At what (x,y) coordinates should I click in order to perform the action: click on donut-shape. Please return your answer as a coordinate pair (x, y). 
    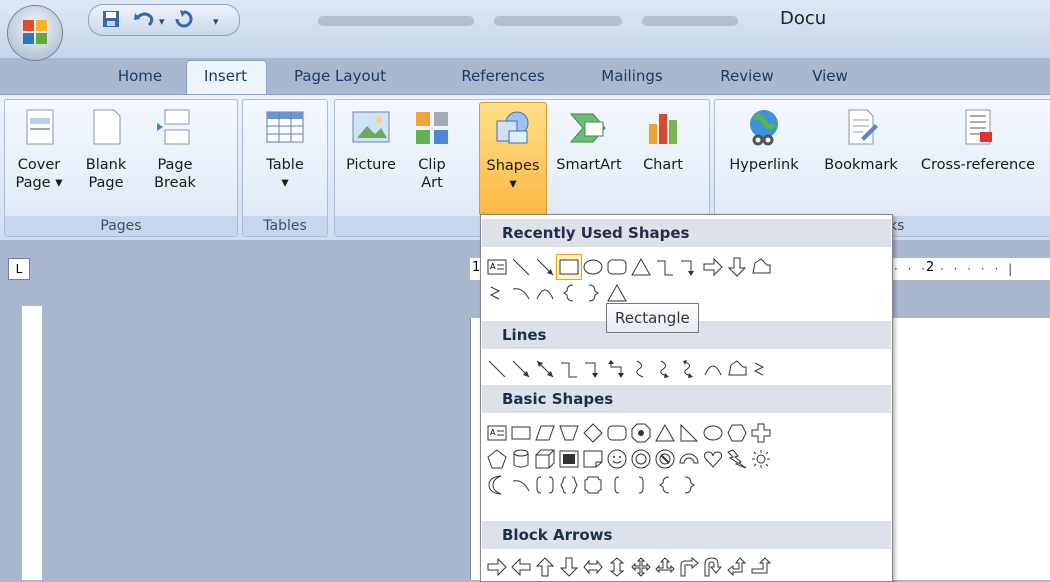
    Looking at the image, I should click on (641, 459).